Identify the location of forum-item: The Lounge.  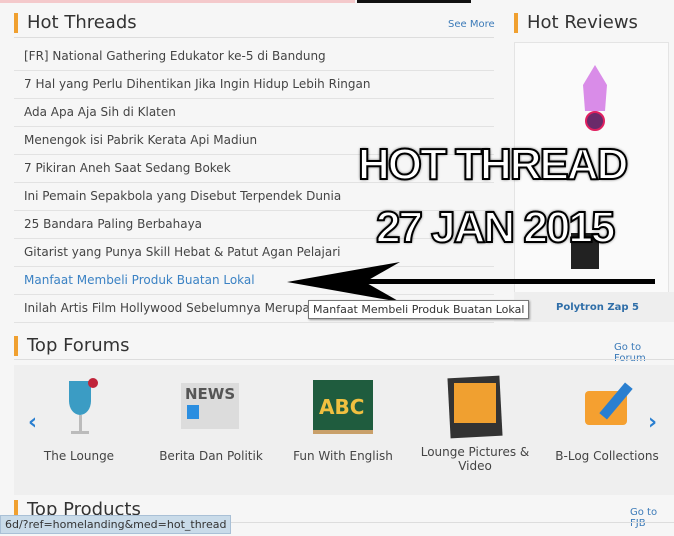
(79, 419).